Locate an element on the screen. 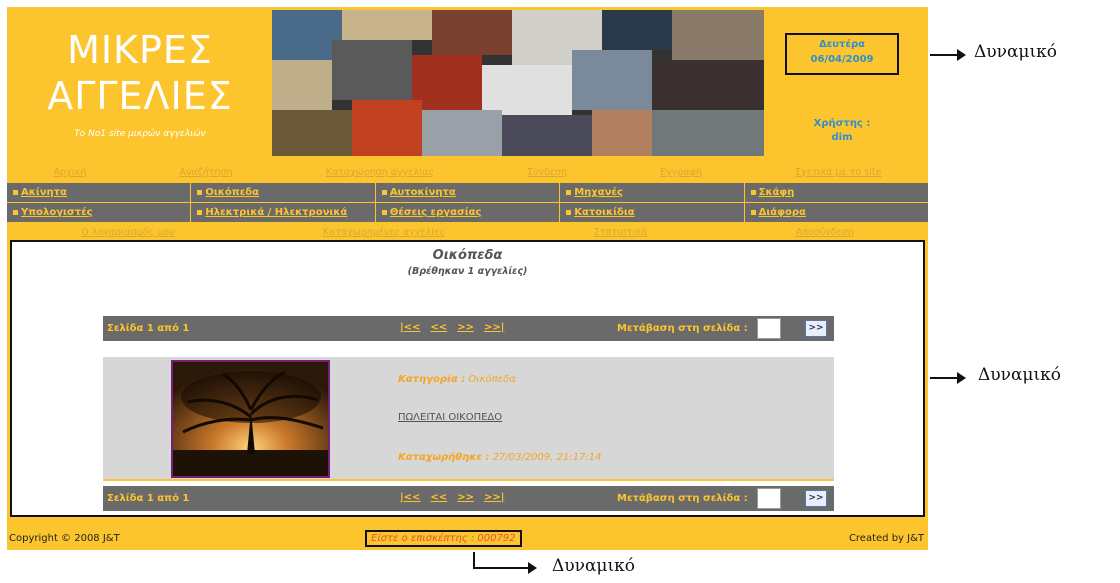 Image resolution: width=1120 pixels, height=583 pixels. header-collage-image is located at coordinates (518, 83).